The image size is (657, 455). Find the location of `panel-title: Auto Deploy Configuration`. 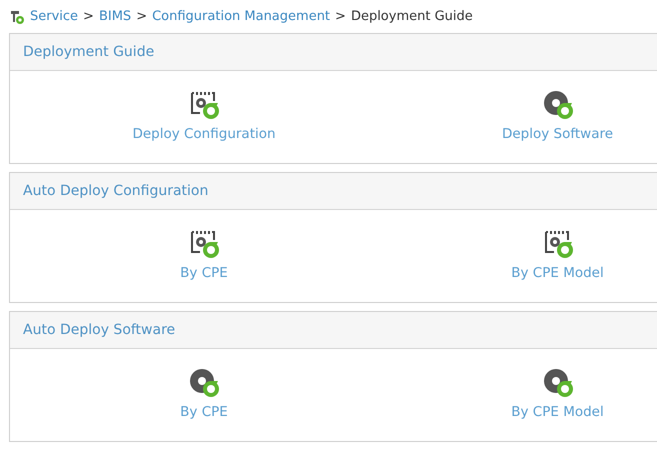

panel-title: Auto Deploy Configuration is located at coordinates (115, 191).